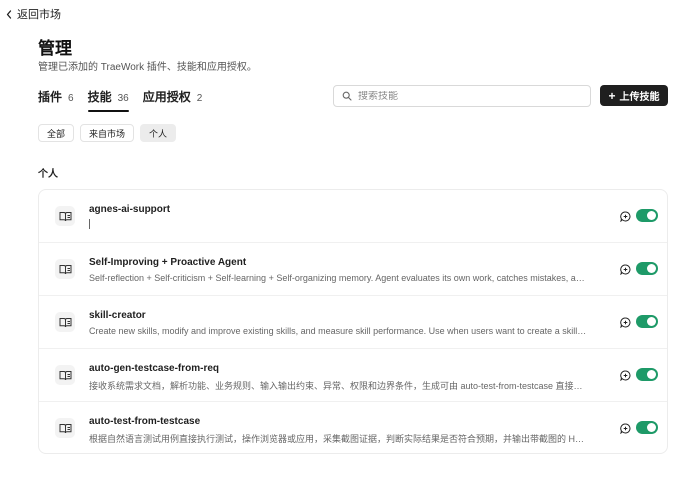 The width and height of the screenshot is (690, 494). I want to click on plus-icon: +, so click(612, 95).